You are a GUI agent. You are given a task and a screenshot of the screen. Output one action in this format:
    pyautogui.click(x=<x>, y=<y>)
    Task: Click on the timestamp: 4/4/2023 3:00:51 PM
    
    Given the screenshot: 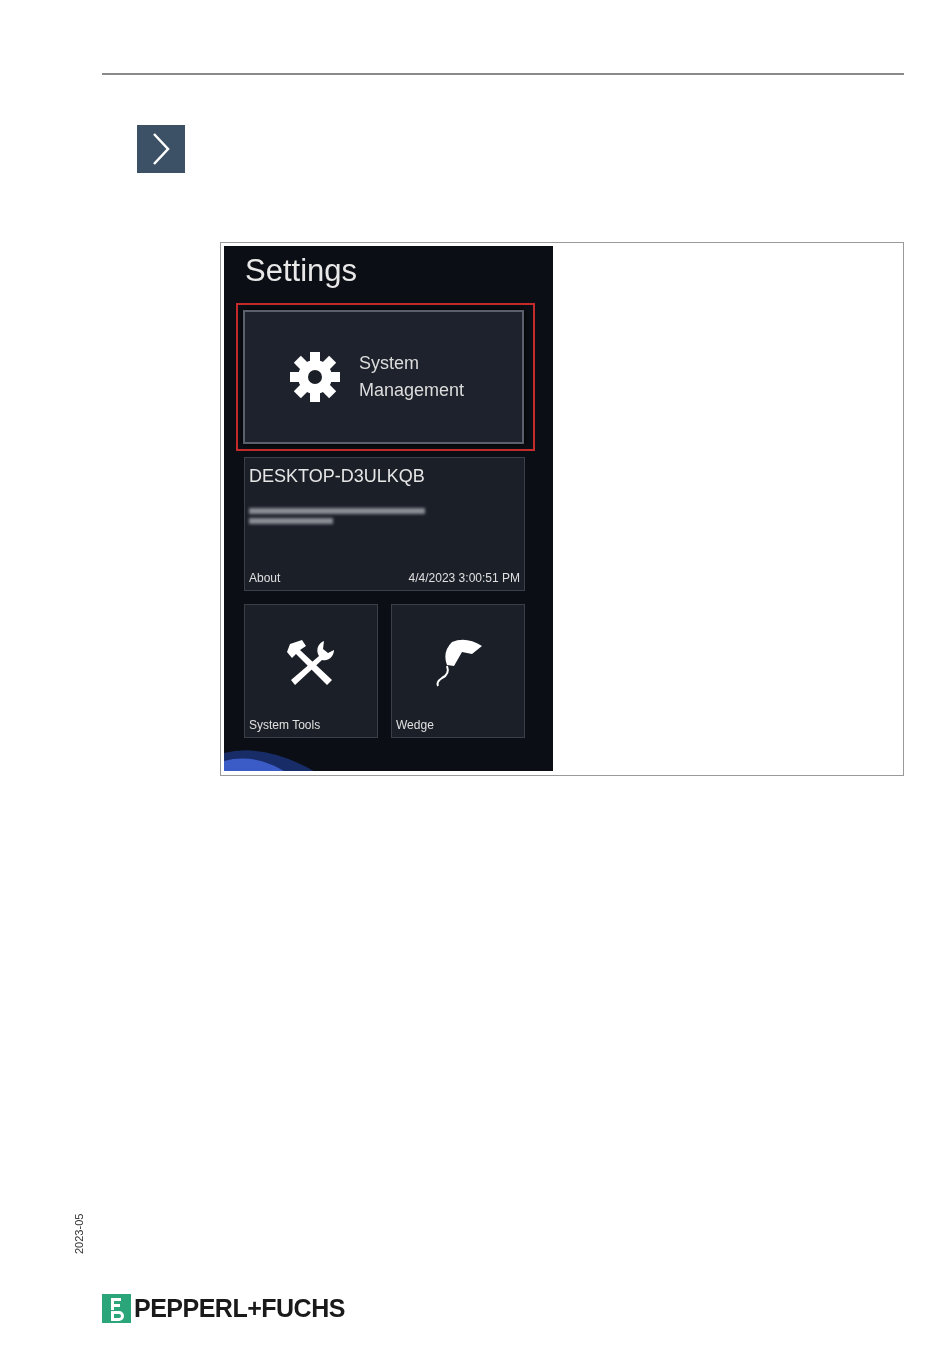 What is the action you would take?
    pyautogui.click(x=464, y=578)
    